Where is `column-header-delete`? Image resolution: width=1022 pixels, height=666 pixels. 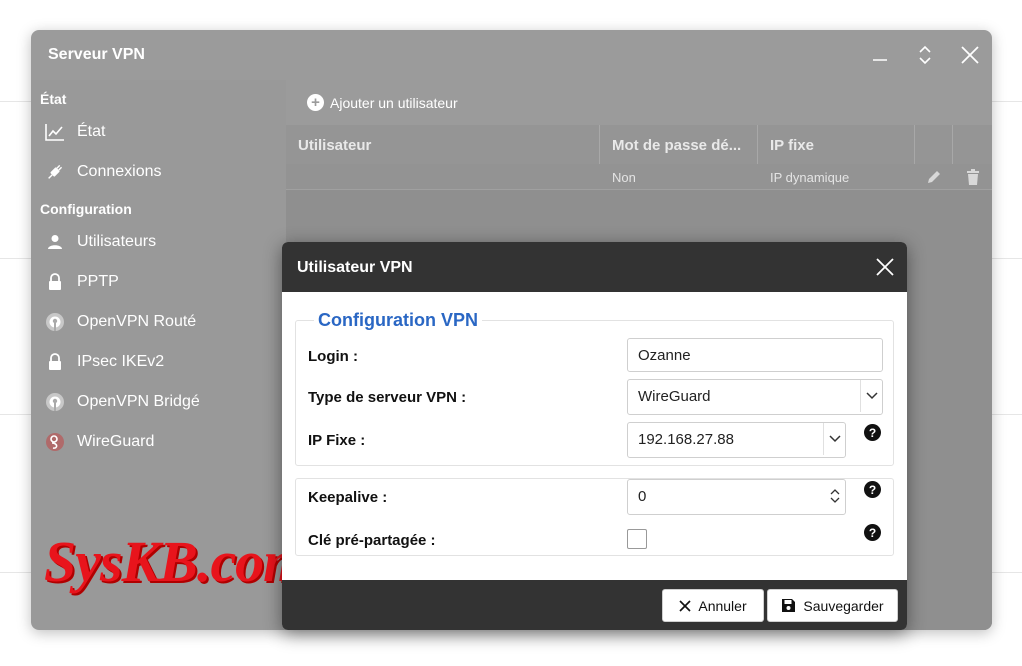
column-header-delete is located at coordinates (972, 144).